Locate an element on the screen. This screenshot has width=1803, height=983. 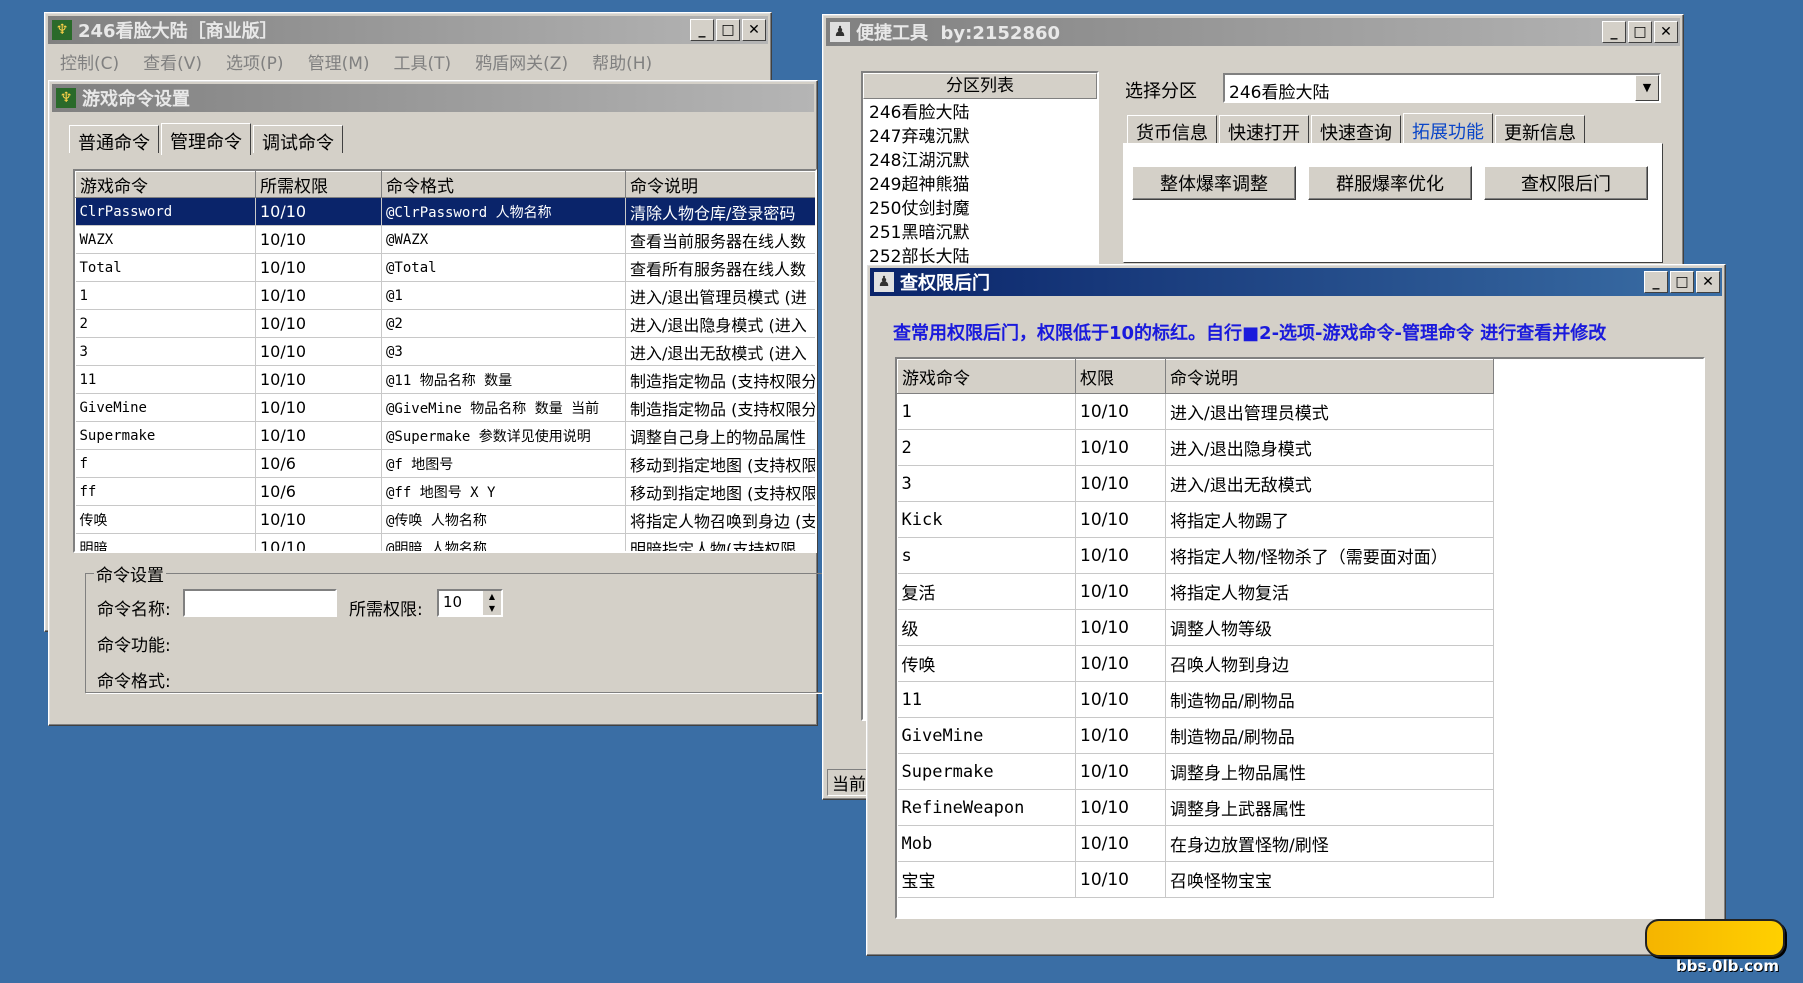
bd-cell-command: Kick is located at coordinates (986, 519).